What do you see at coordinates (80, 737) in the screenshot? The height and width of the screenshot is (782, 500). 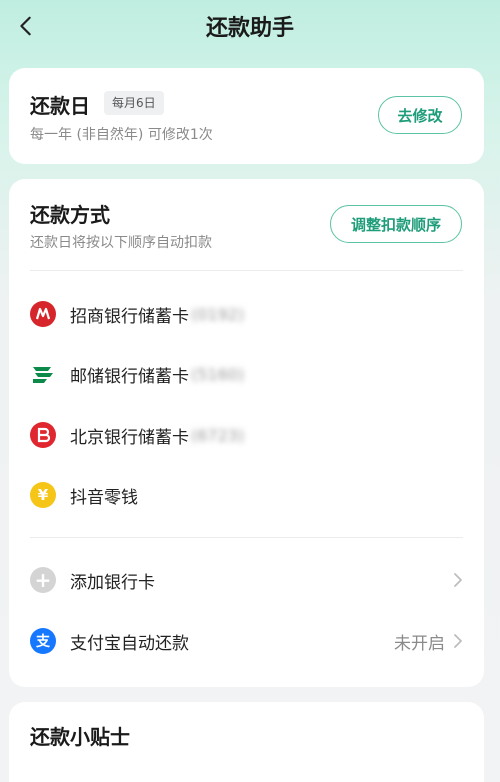 I see `repay-tips-title: 还款小贴士` at bounding box center [80, 737].